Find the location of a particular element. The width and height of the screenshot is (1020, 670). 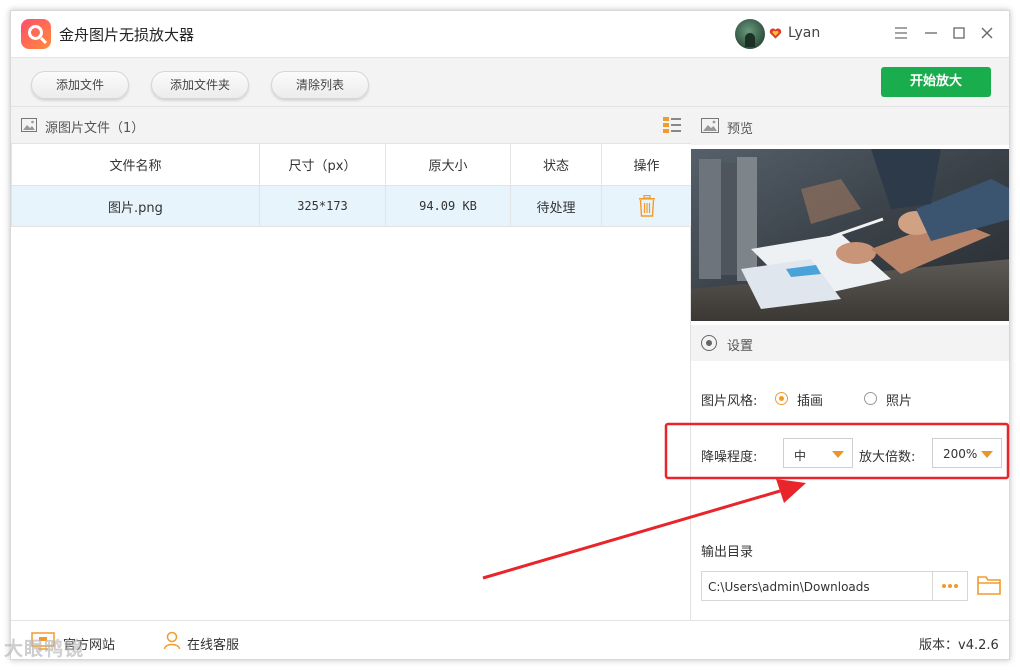

watermark: 大眼鸭镜 is located at coordinates (44, 649).